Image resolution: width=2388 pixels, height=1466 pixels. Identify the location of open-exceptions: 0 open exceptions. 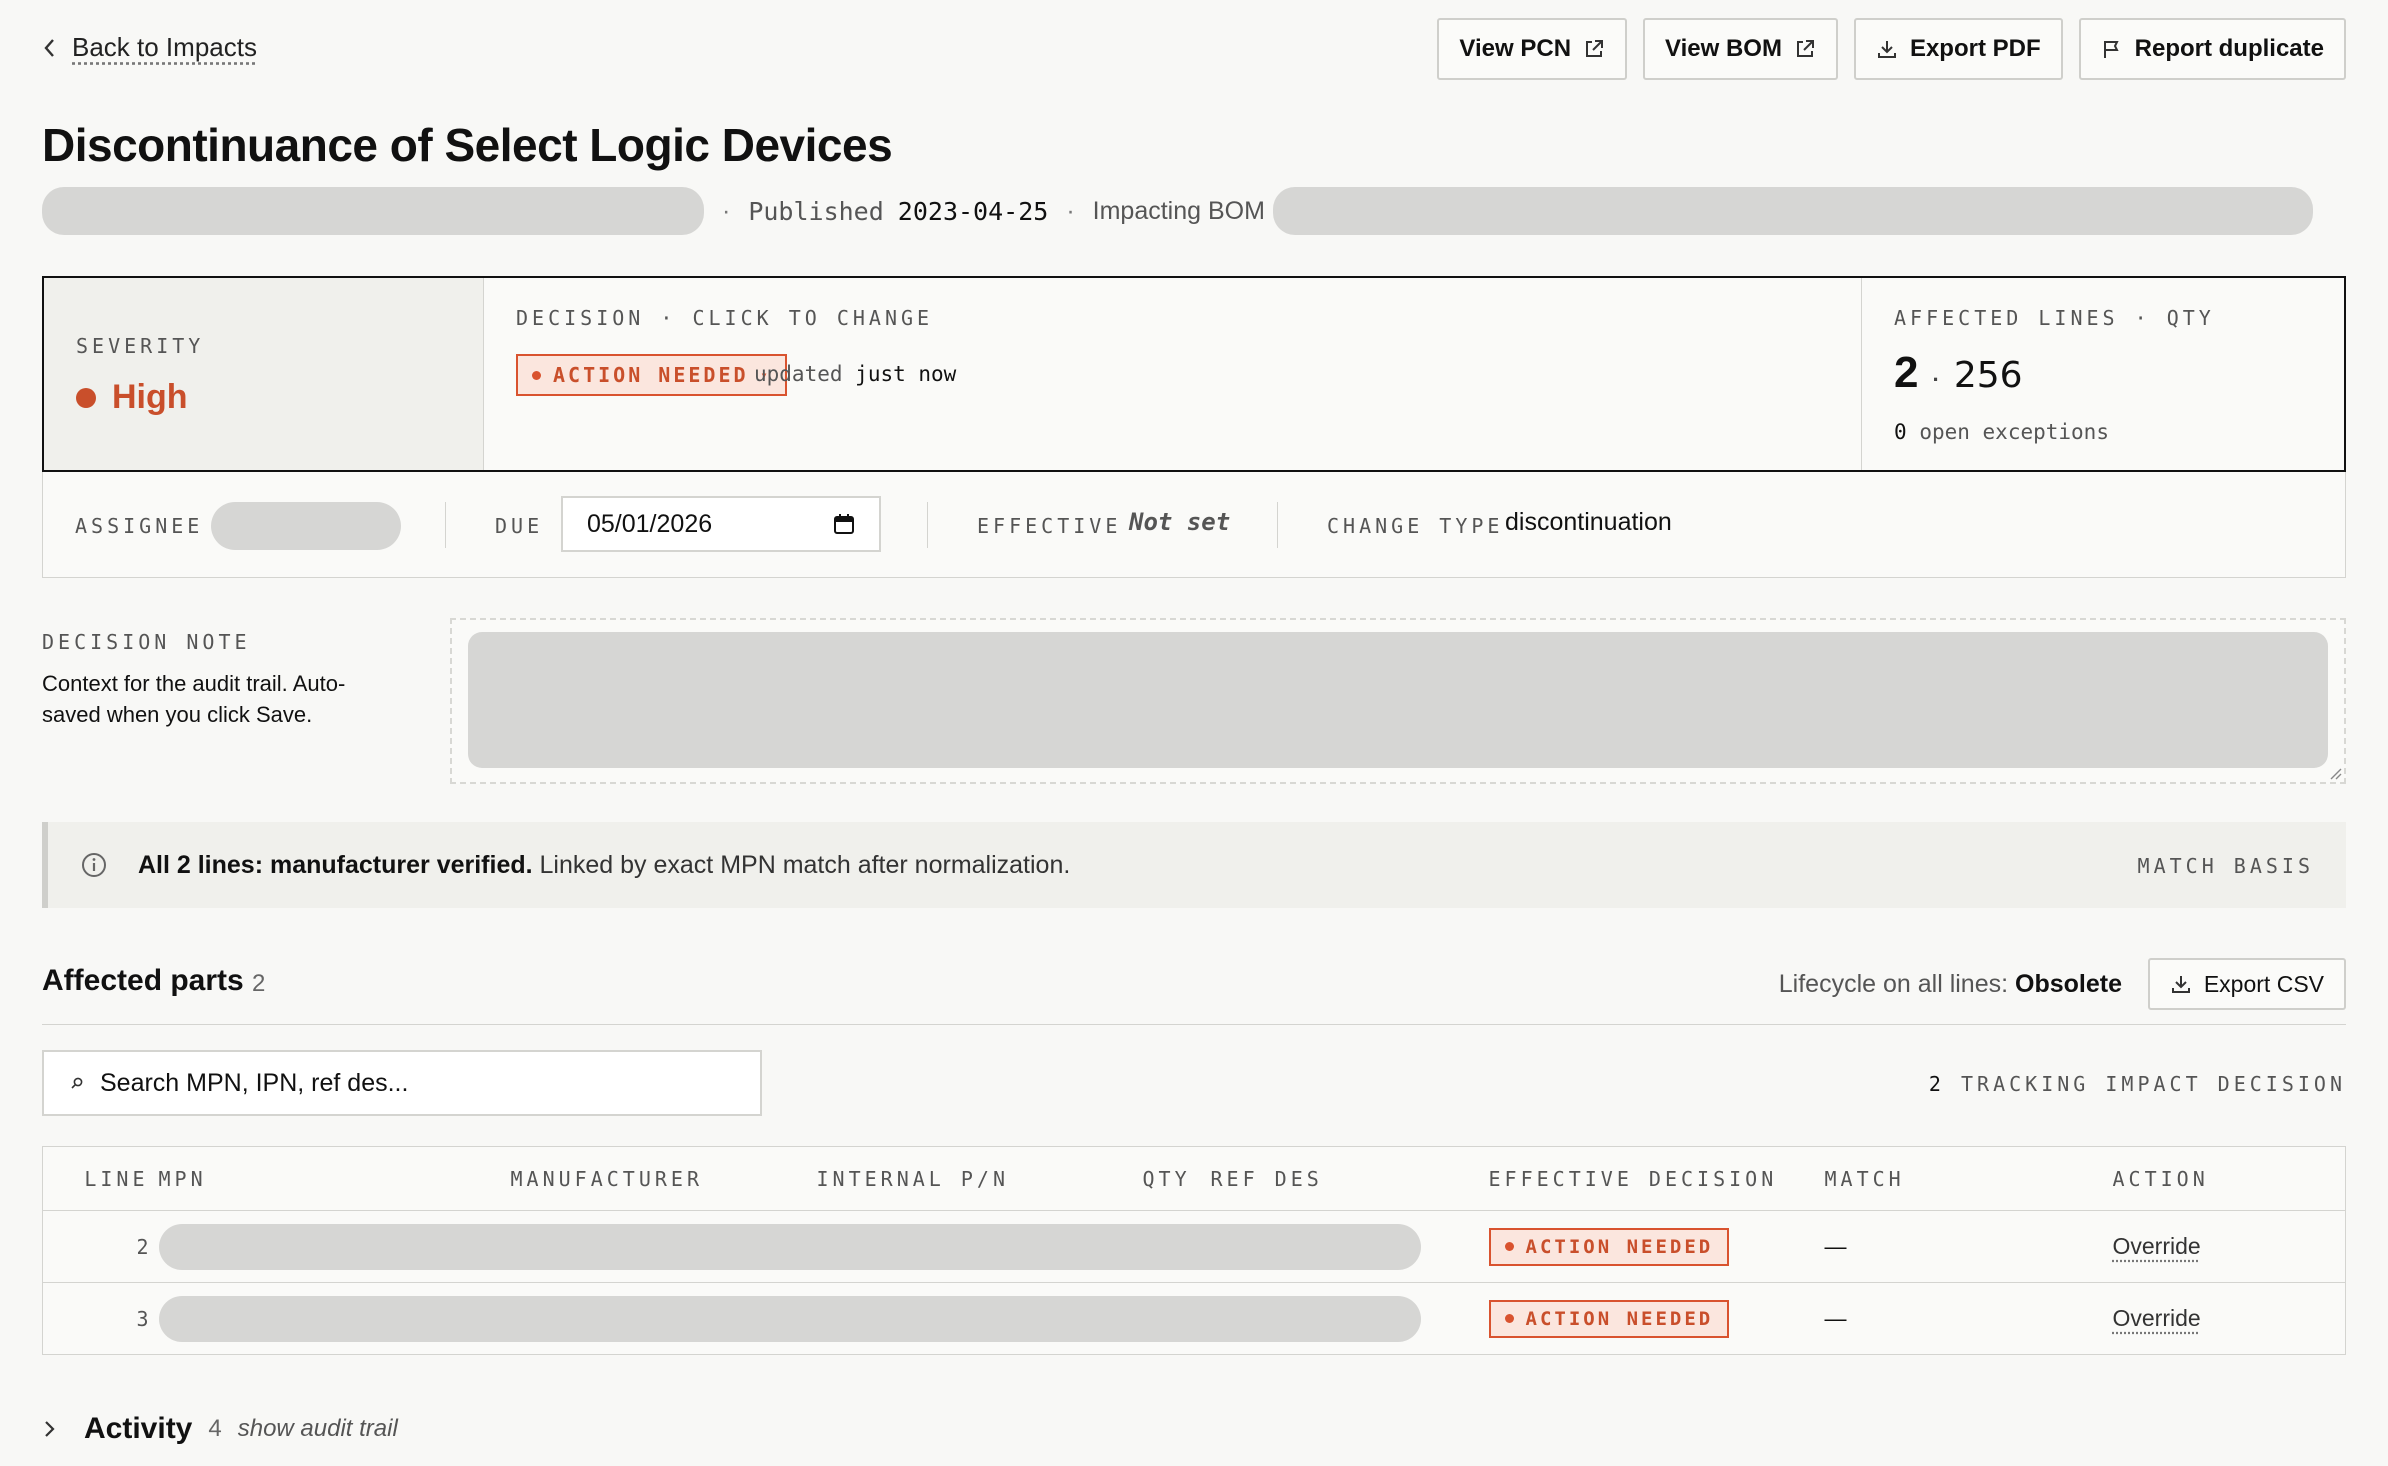
(2001, 432).